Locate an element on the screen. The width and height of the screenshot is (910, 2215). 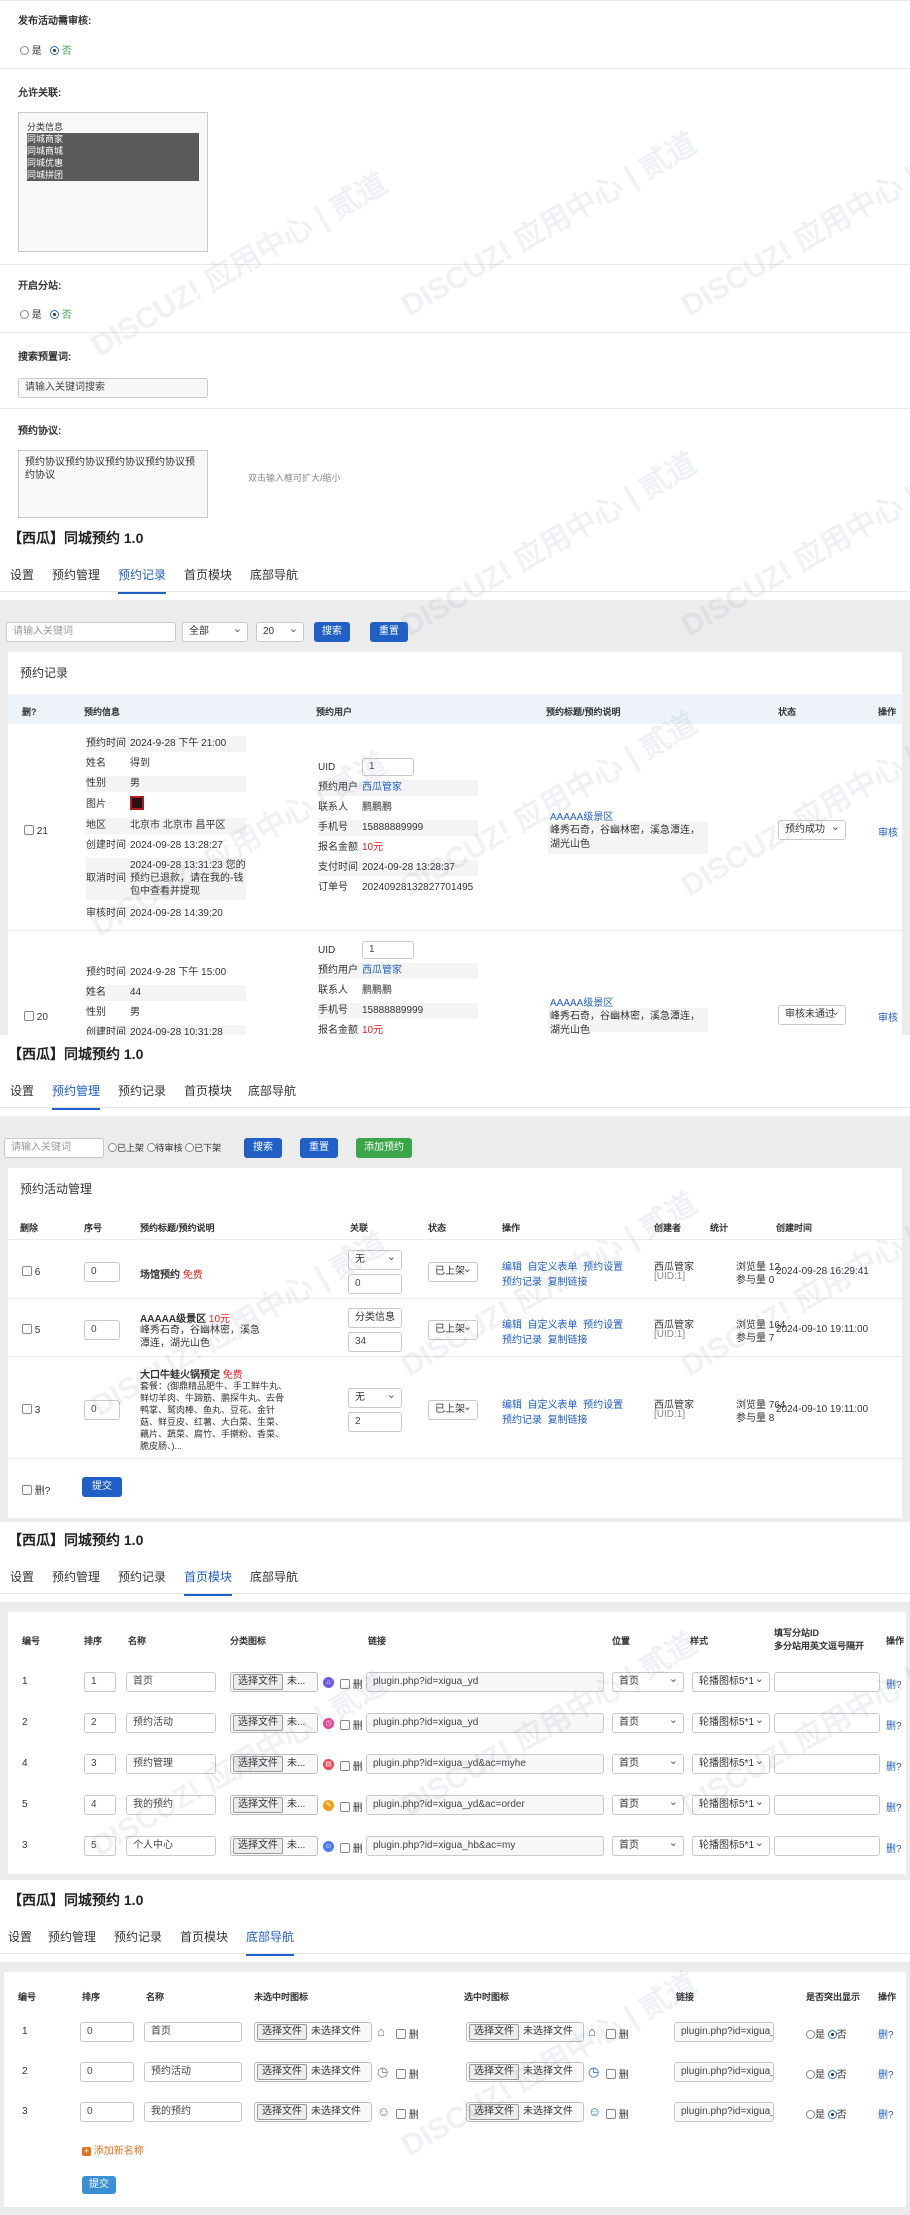
manage-5-status-select: 已上架 is located at coordinates (453, 1330).